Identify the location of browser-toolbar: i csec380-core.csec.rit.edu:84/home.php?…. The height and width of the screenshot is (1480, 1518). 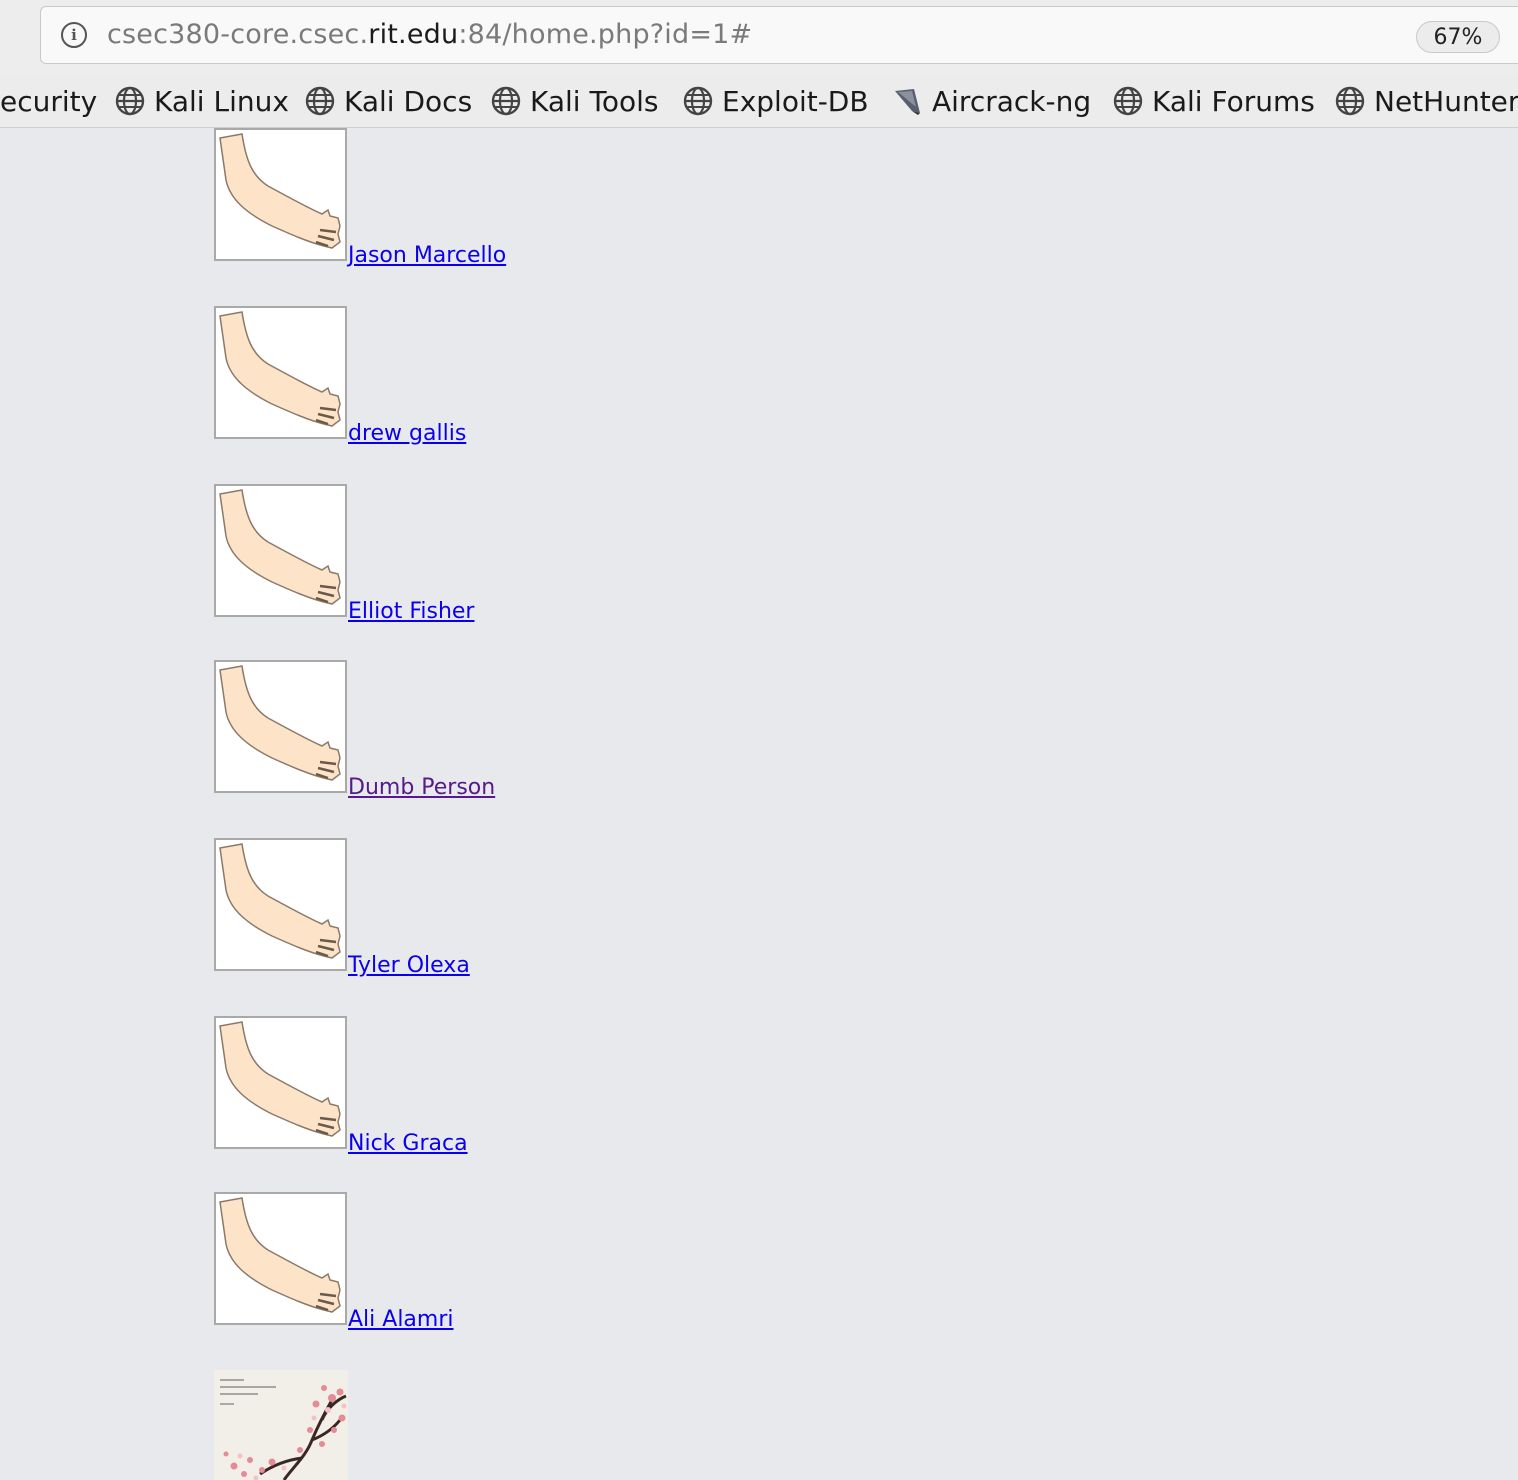
(759, 37).